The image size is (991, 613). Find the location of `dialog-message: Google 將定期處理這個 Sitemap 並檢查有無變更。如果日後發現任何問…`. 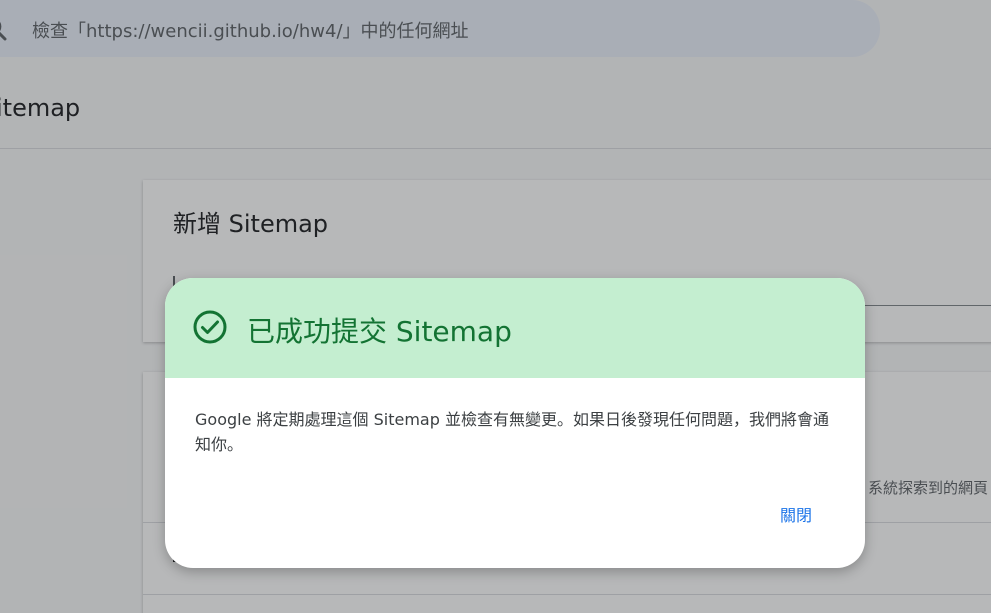

dialog-message: Google 將定期處理這個 Sitemap 並檢查有無變更。如果日後發現任何問… is located at coordinates (512, 432).